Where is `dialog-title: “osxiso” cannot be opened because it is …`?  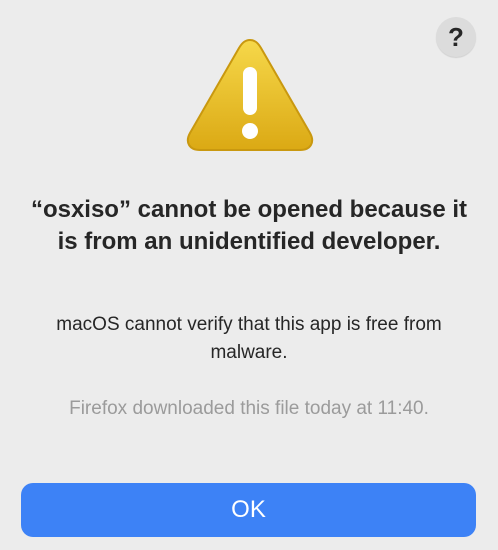
dialog-title: “osxiso” cannot be opened because it is … is located at coordinates (249, 225).